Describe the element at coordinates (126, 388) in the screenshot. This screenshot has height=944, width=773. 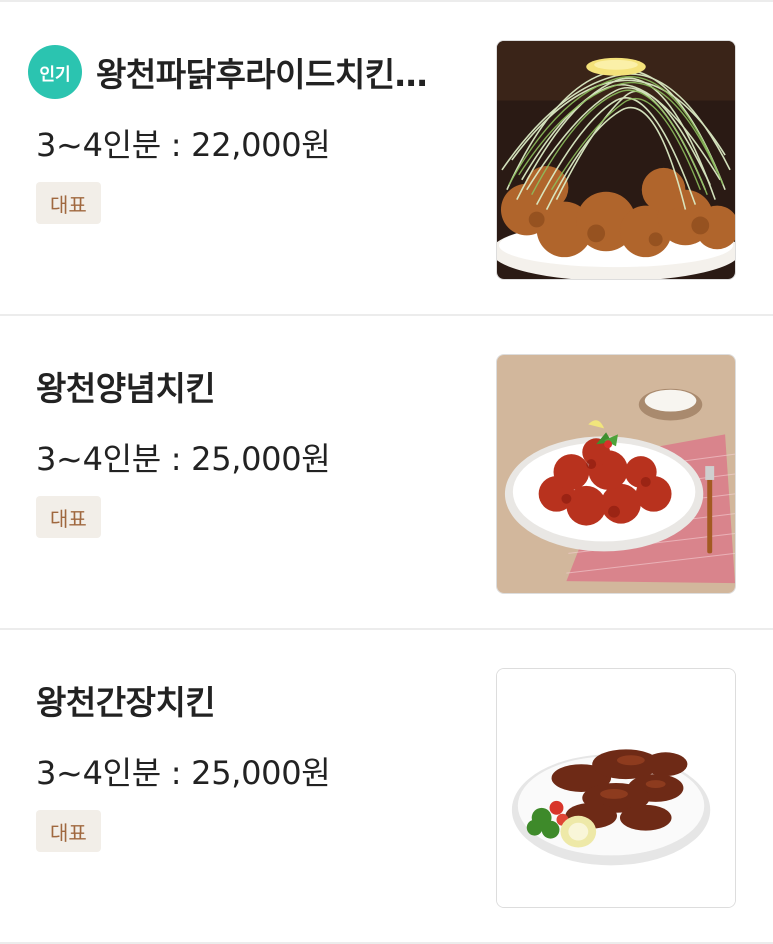
I see `menu-item-name: 왕천양념치킨` at that location.